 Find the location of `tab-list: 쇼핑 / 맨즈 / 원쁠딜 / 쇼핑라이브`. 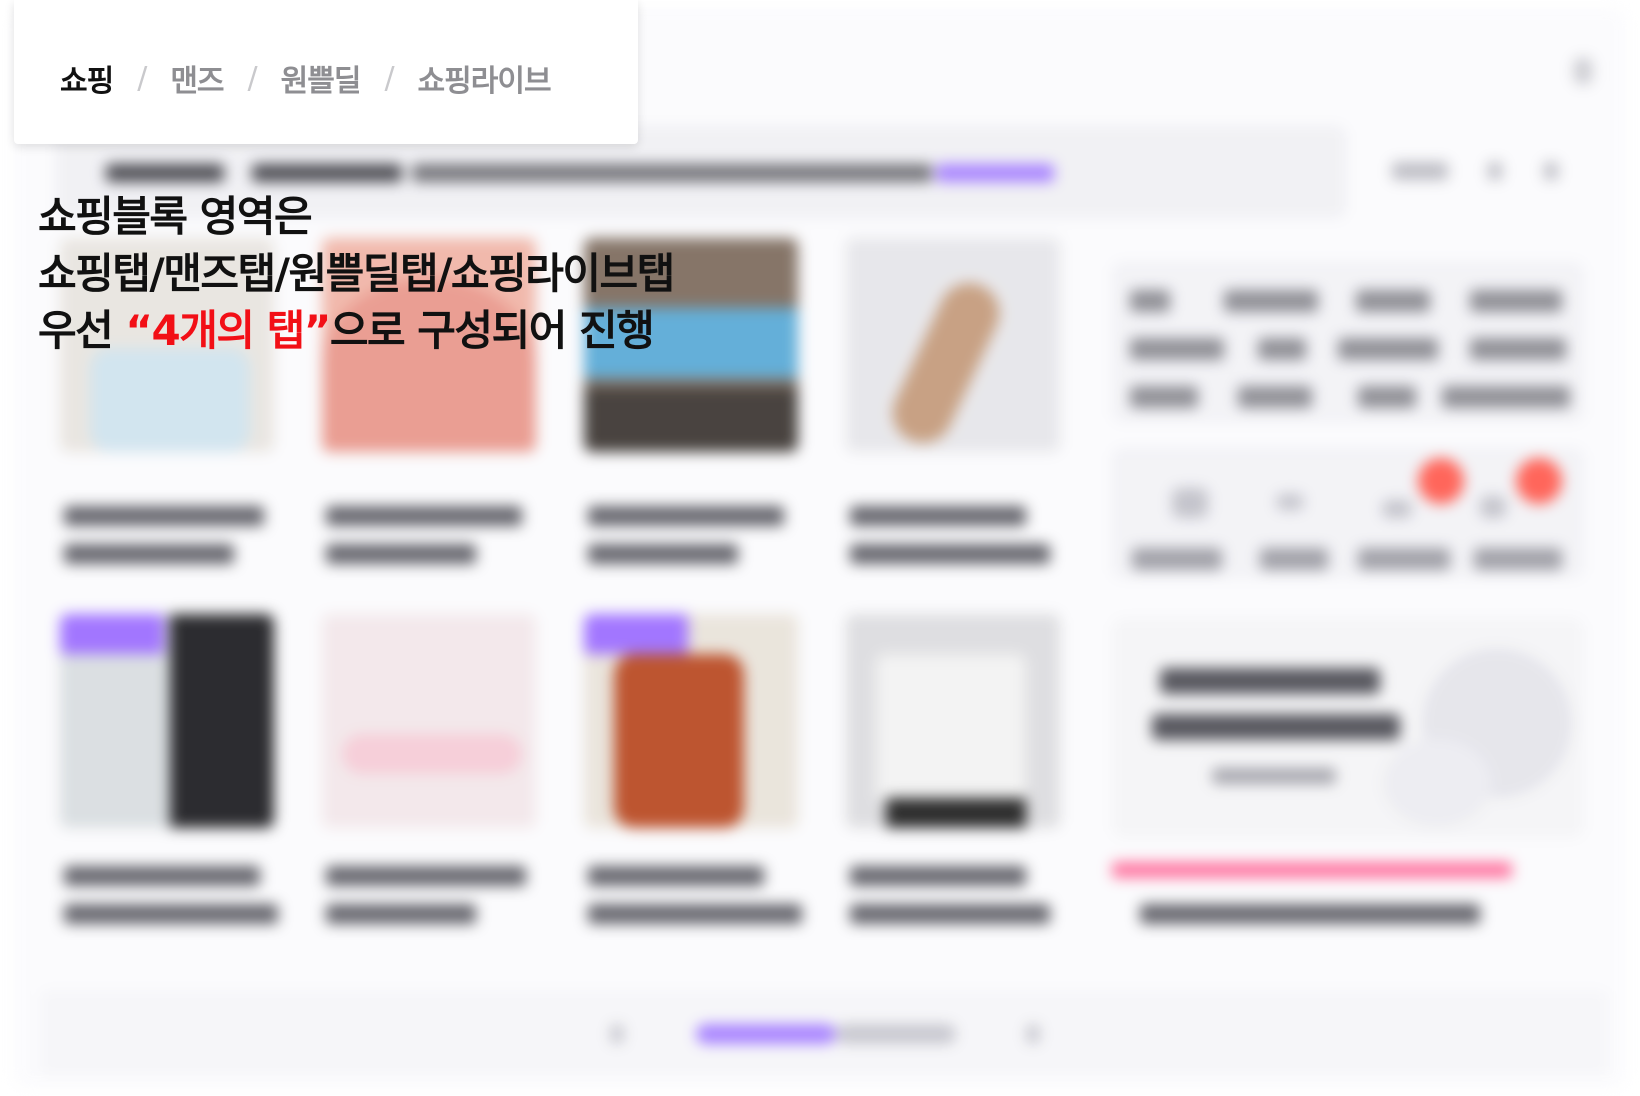

tab-list: 쇼핑 / 맨즈 / 원쁠딜 / 쇼핑라이브 is located at coordinates (306, 78).